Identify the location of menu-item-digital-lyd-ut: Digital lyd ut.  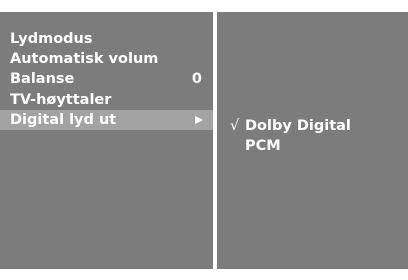
(106, 120).